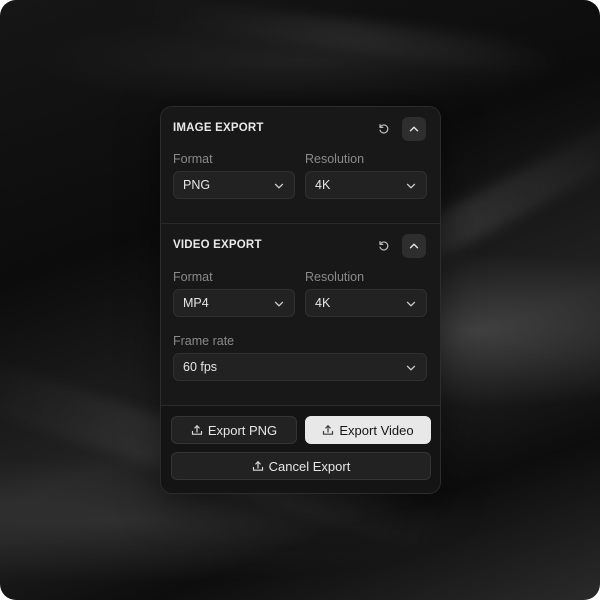 This screenshot has height=600, width=600. I want to click on video-resolution-select: 4K, so click(366, 303).